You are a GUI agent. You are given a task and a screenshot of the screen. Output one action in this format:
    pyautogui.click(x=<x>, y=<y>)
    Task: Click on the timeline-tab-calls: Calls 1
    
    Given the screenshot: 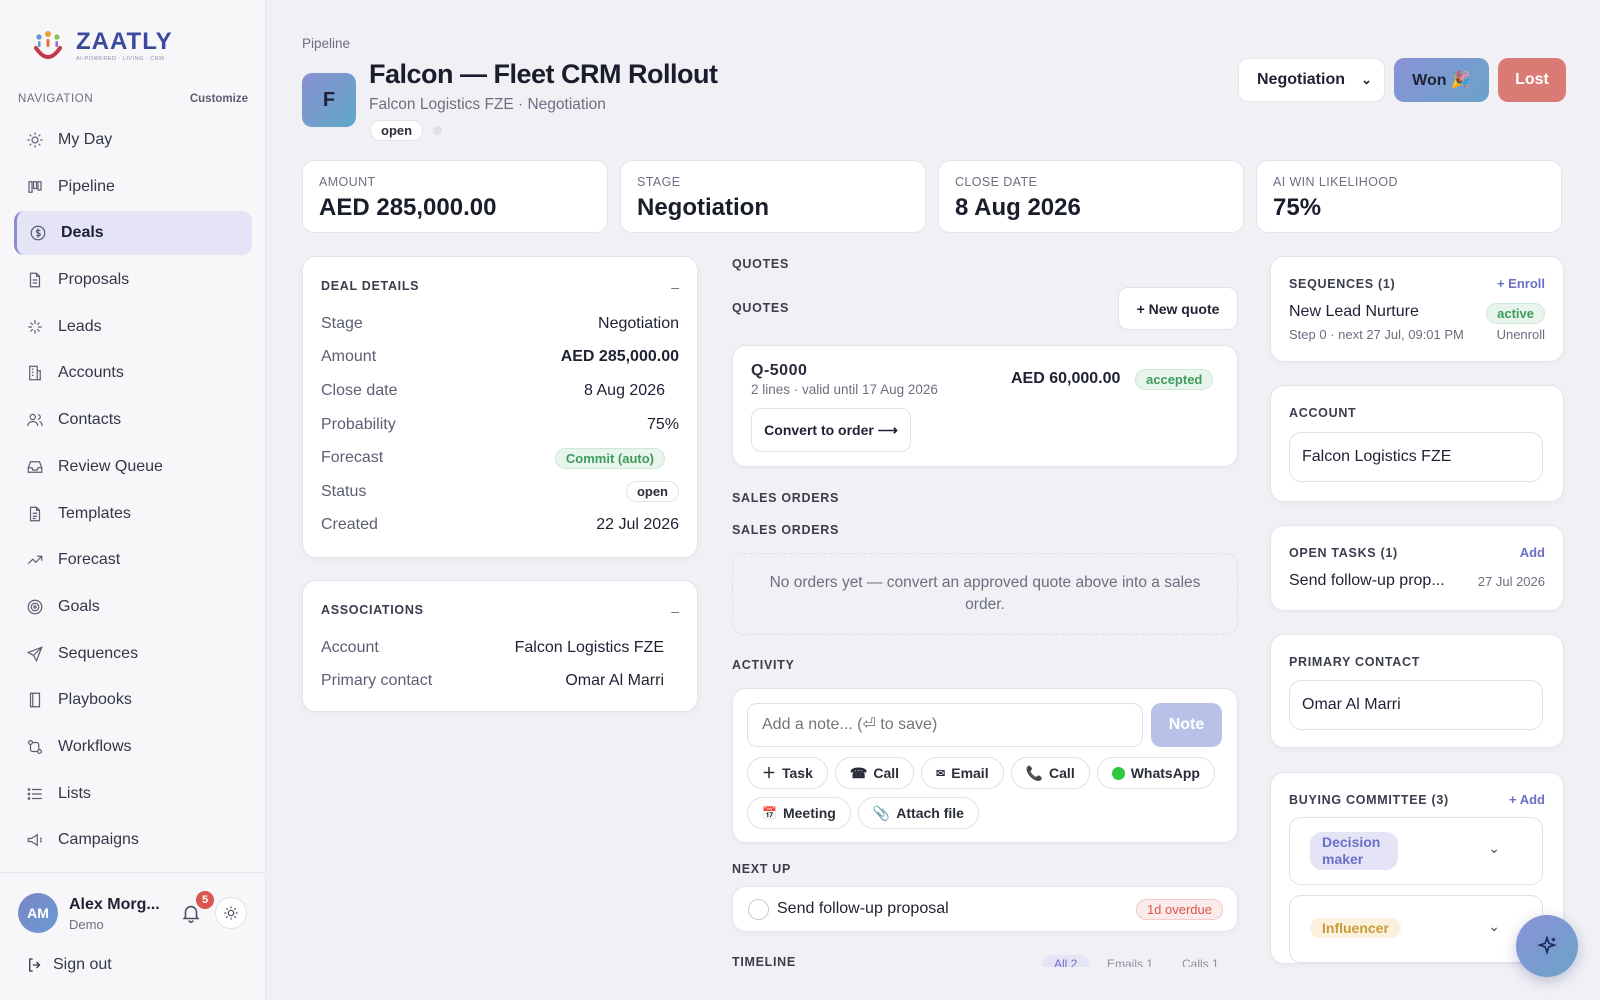 What is the action you would take?
    pyautogui.click(x=1200, y=962)
    